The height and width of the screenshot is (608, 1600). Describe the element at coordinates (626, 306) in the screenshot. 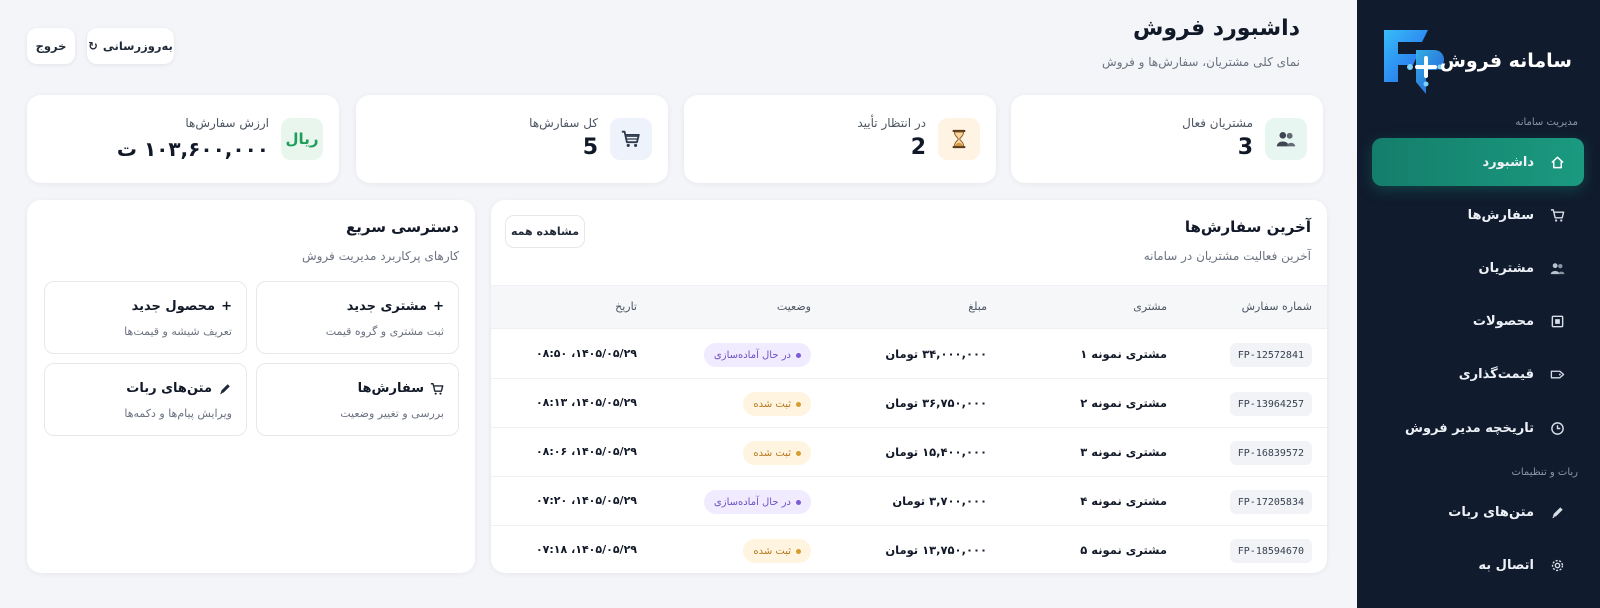

I see `column-header-date: تاریخ` at that location.